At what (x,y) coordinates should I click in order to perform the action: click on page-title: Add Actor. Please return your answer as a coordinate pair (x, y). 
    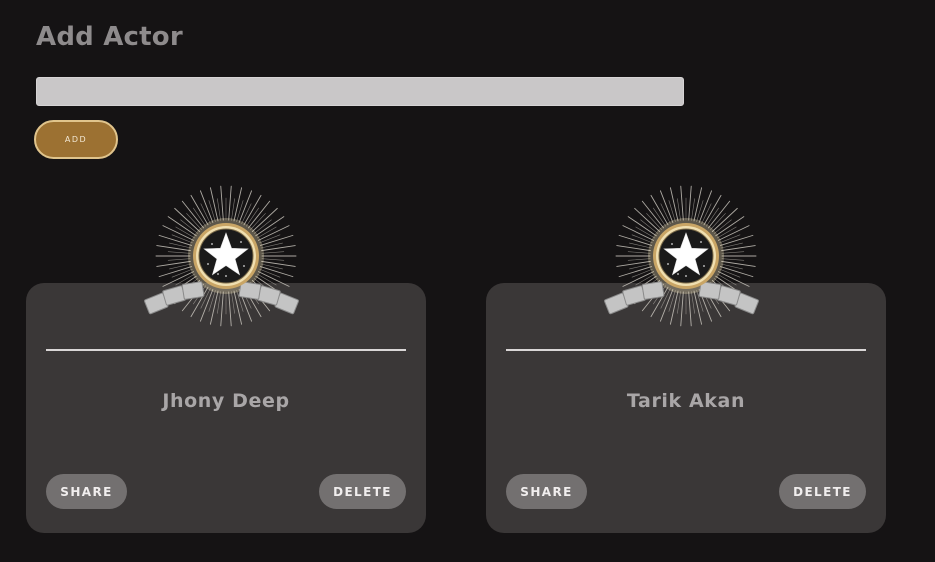
    Looking at the image, I should click on (109, 37).